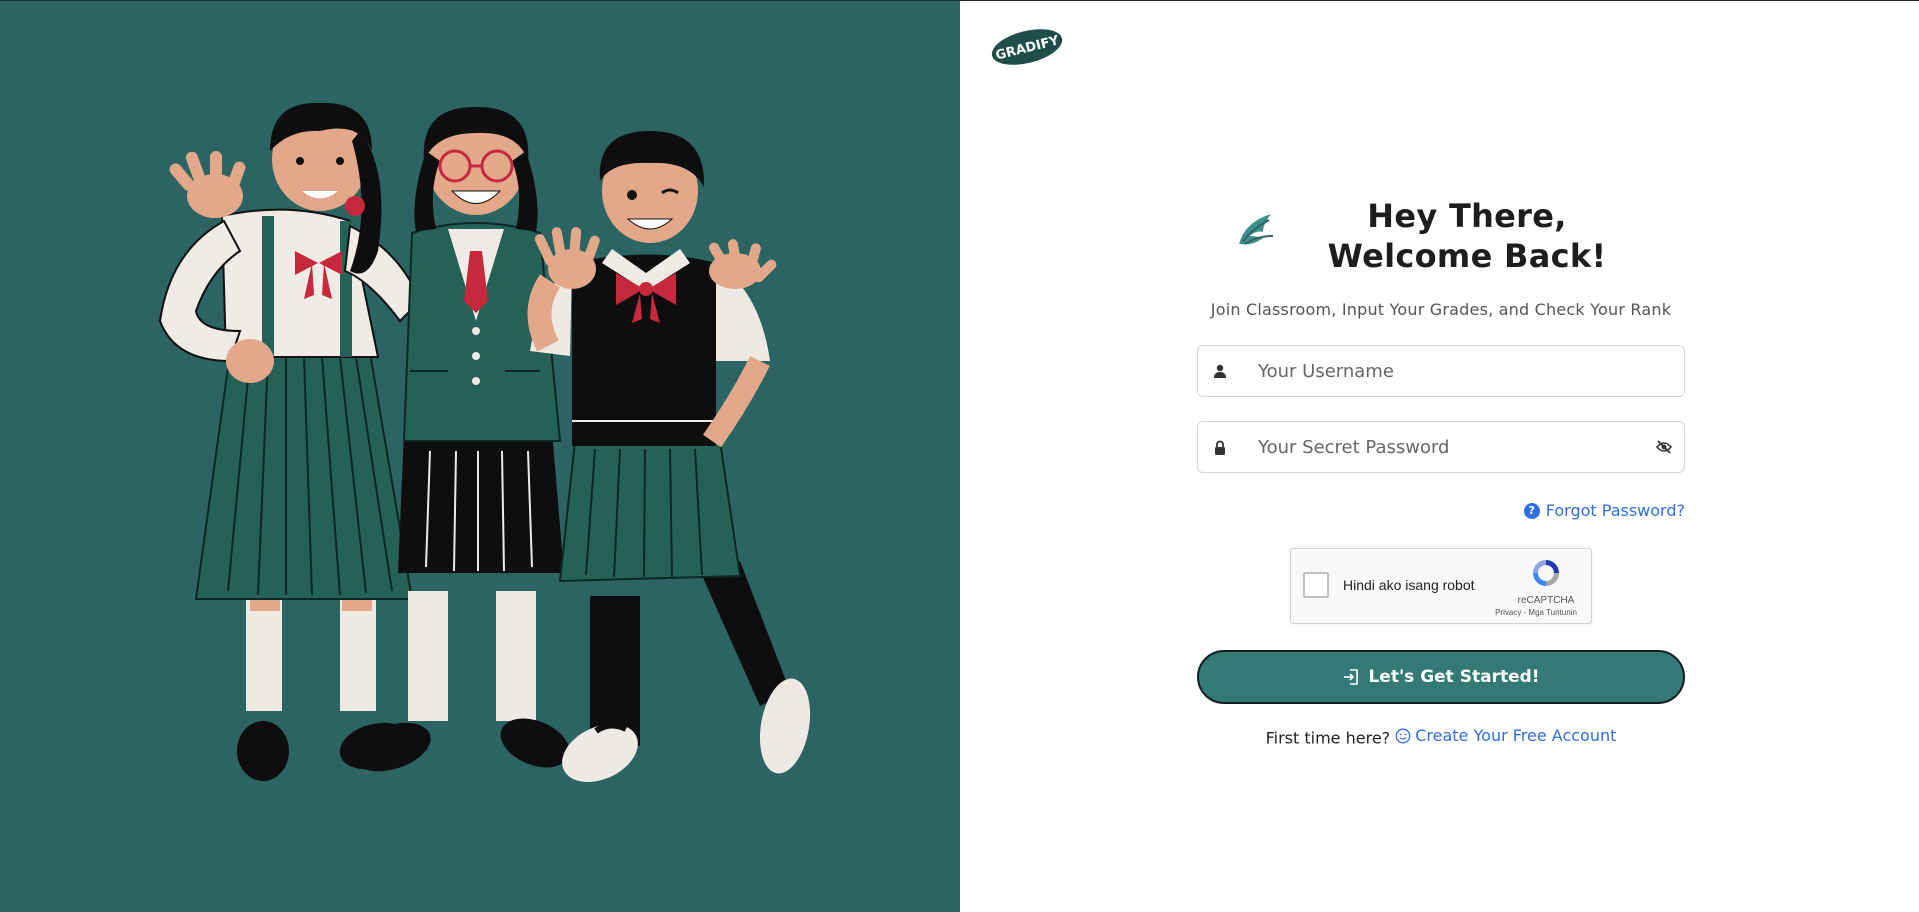  I want to click on password-field, so click(1441, 447).